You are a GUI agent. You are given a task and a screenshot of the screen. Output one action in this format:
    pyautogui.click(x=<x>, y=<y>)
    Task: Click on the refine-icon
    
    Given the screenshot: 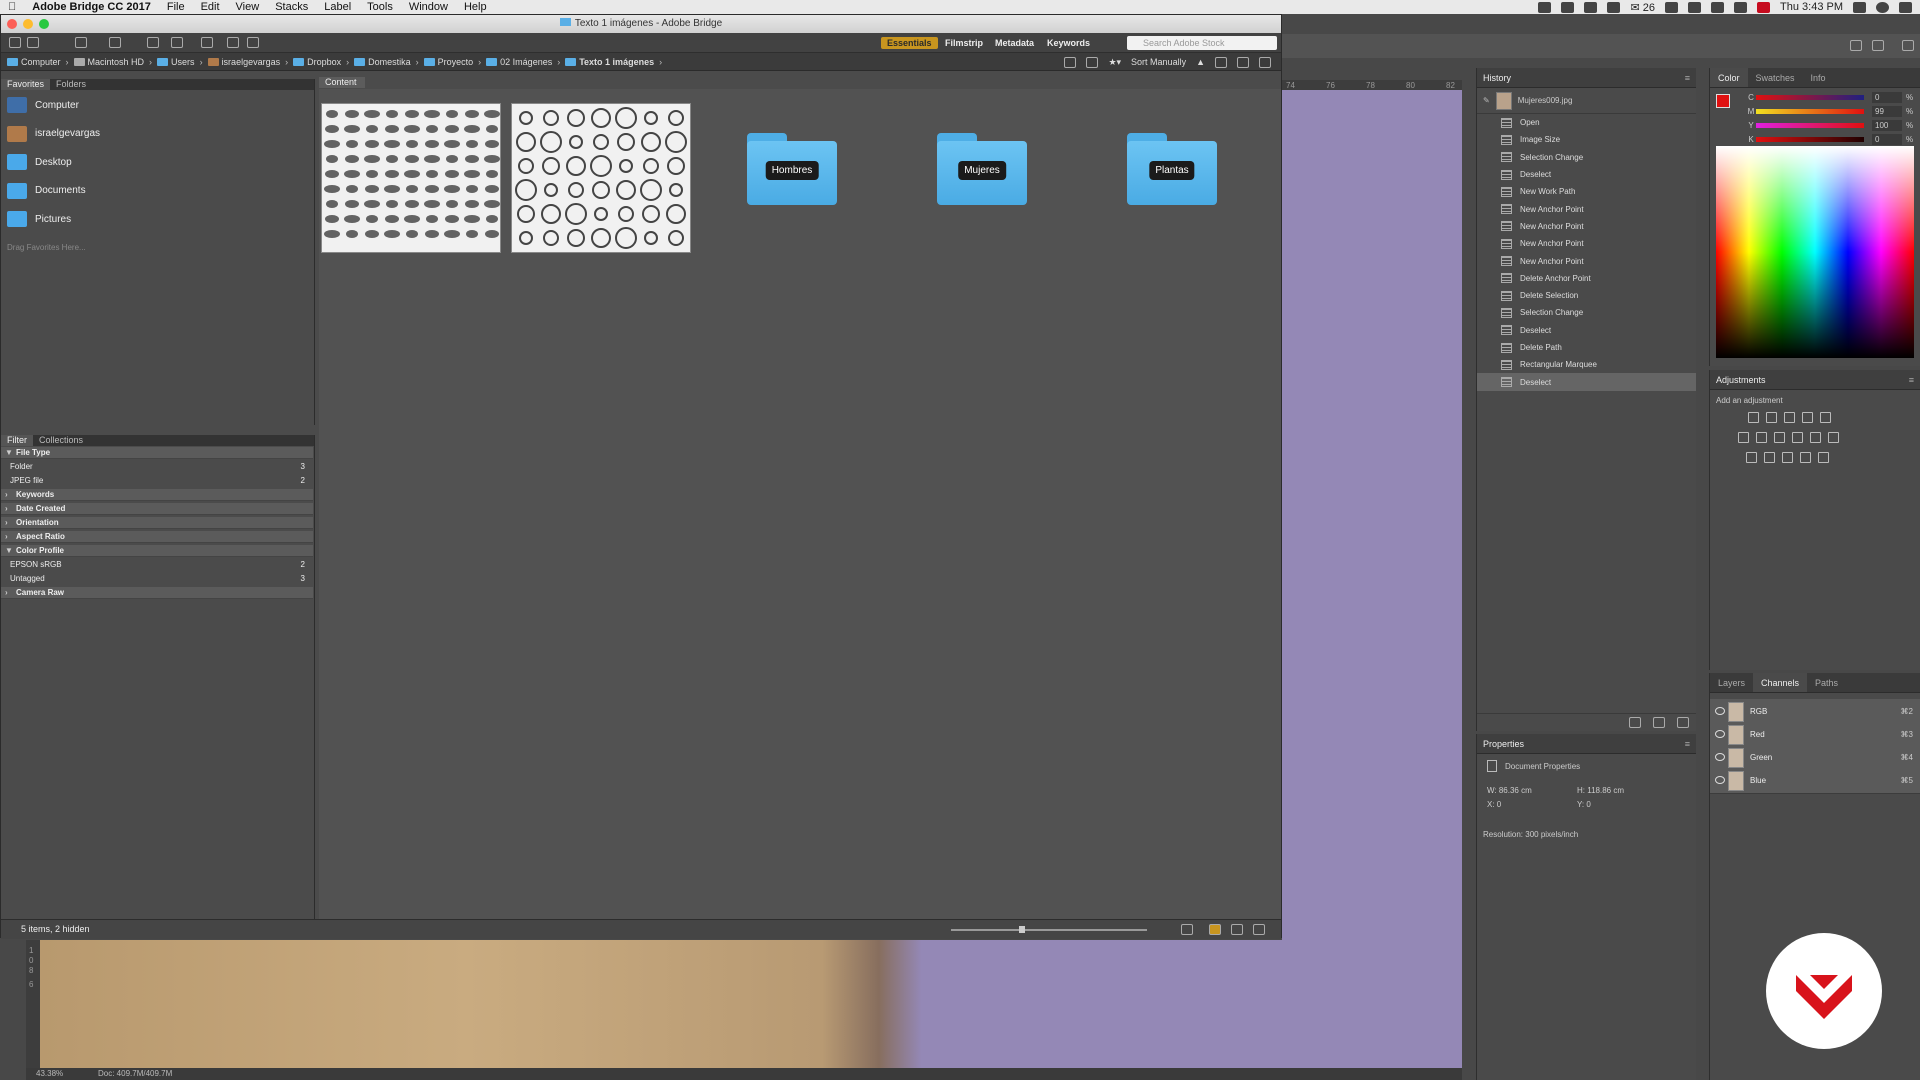 What is the action you would take?
    pyautogui.click(x=177, y=42)
    